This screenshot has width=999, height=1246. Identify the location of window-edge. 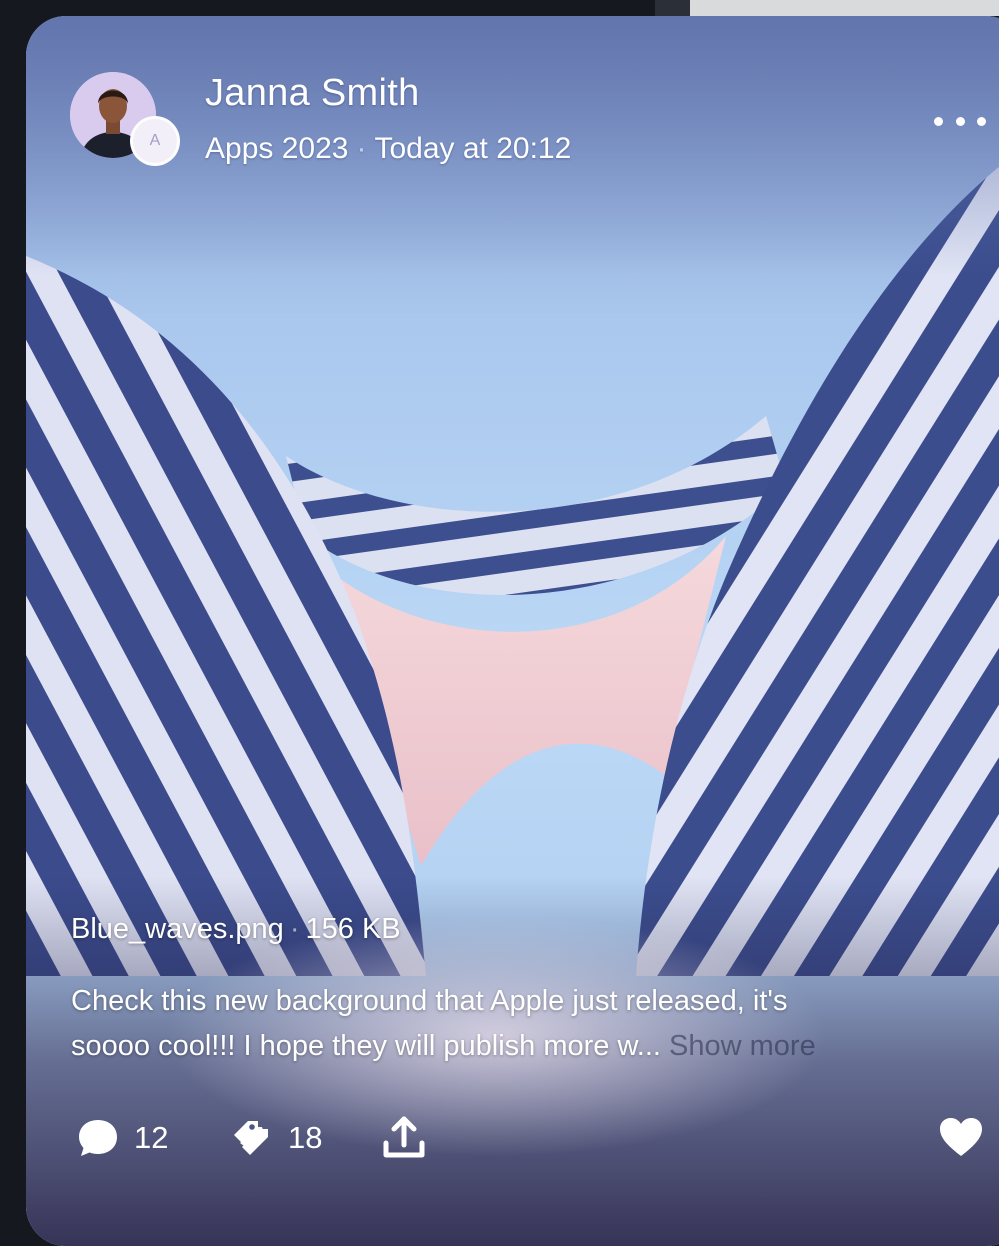
(672, 8).